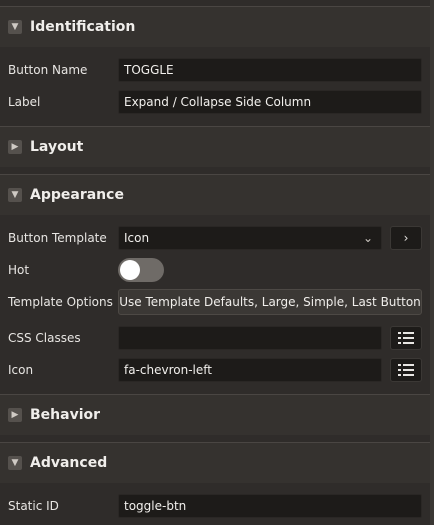 This screenshot has height=525, width=434. I want to click on icon-picker-button, so click(406, 370).